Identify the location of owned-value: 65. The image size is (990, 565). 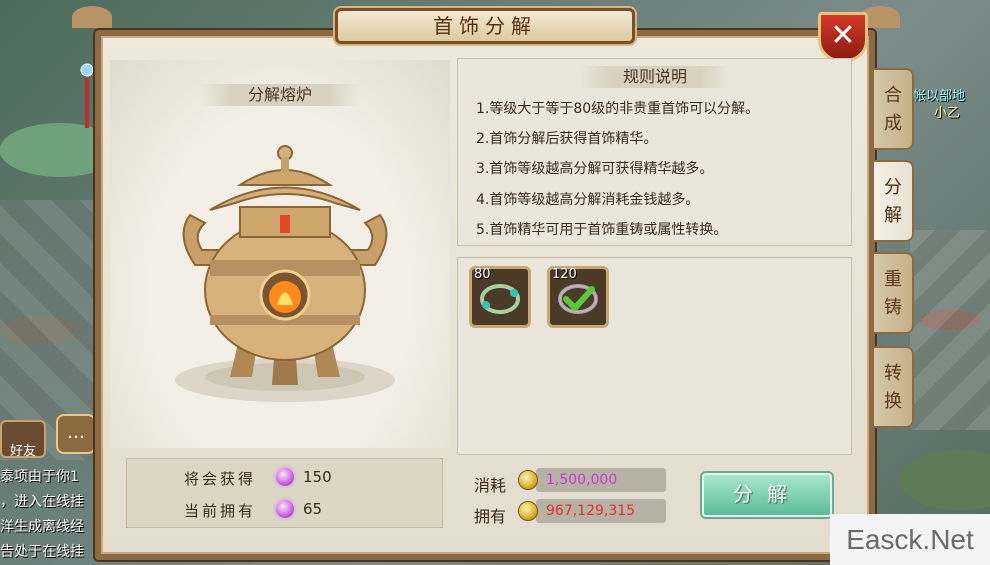
(313, 509).